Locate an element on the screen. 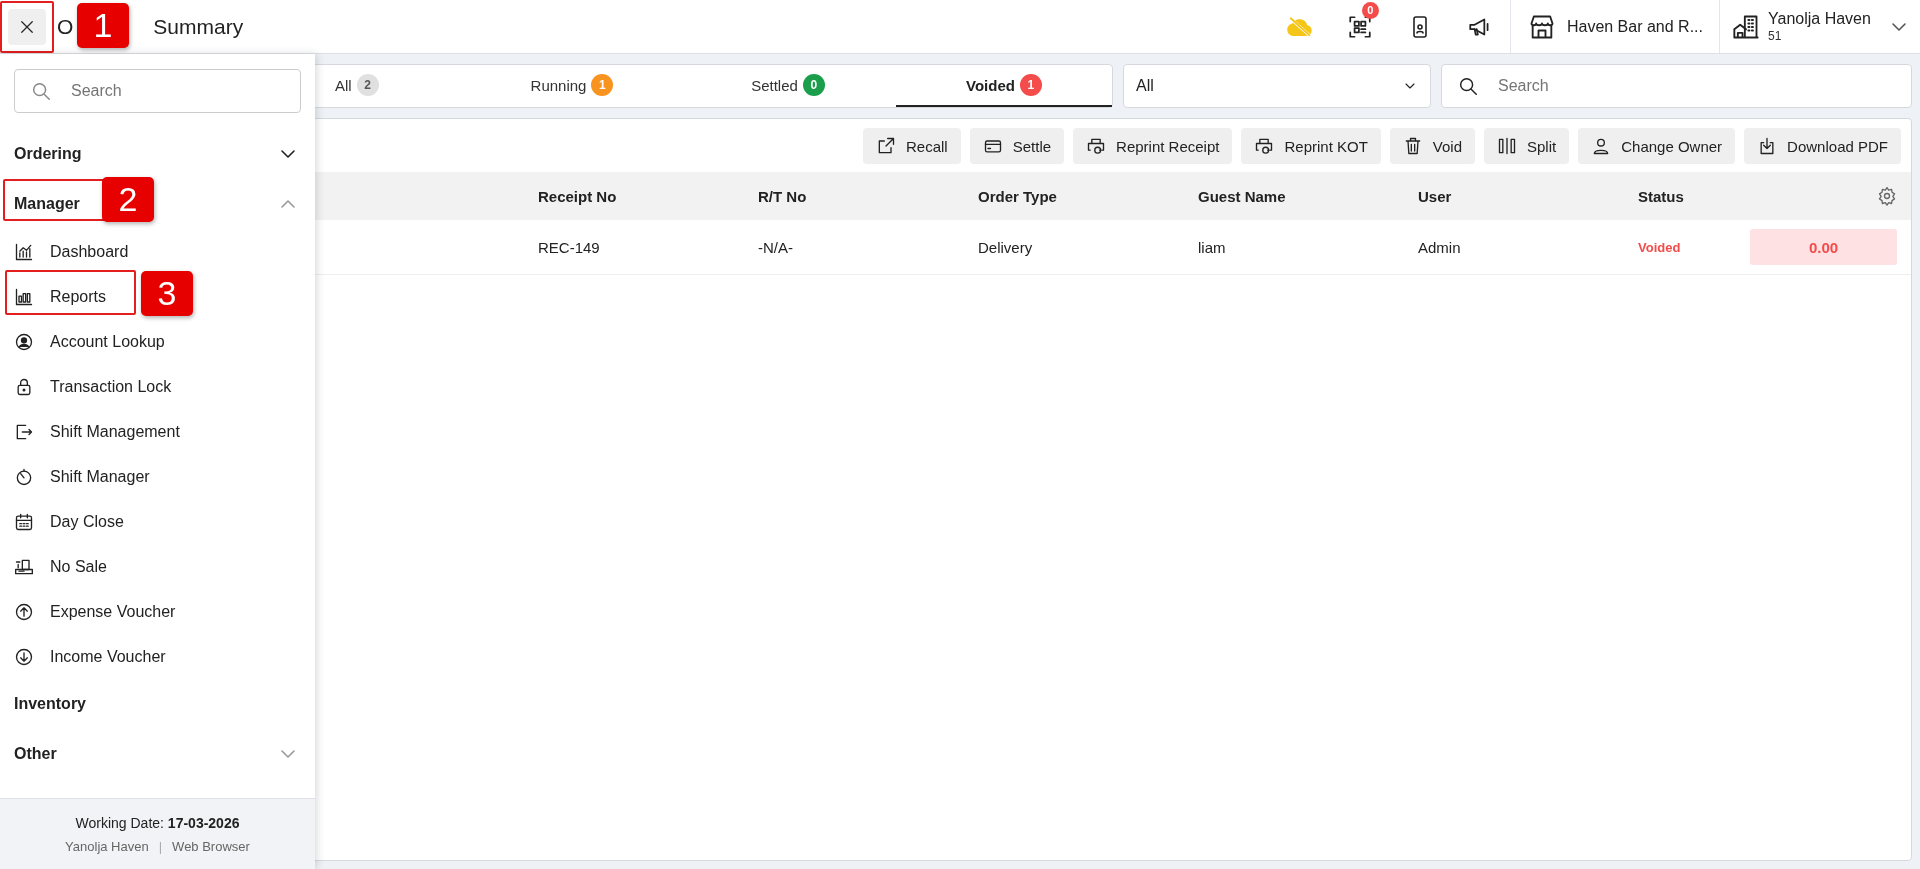 This screenshot has width=1920, height=869. arrow-down-circle-icon is located at coordinates (24, 656).